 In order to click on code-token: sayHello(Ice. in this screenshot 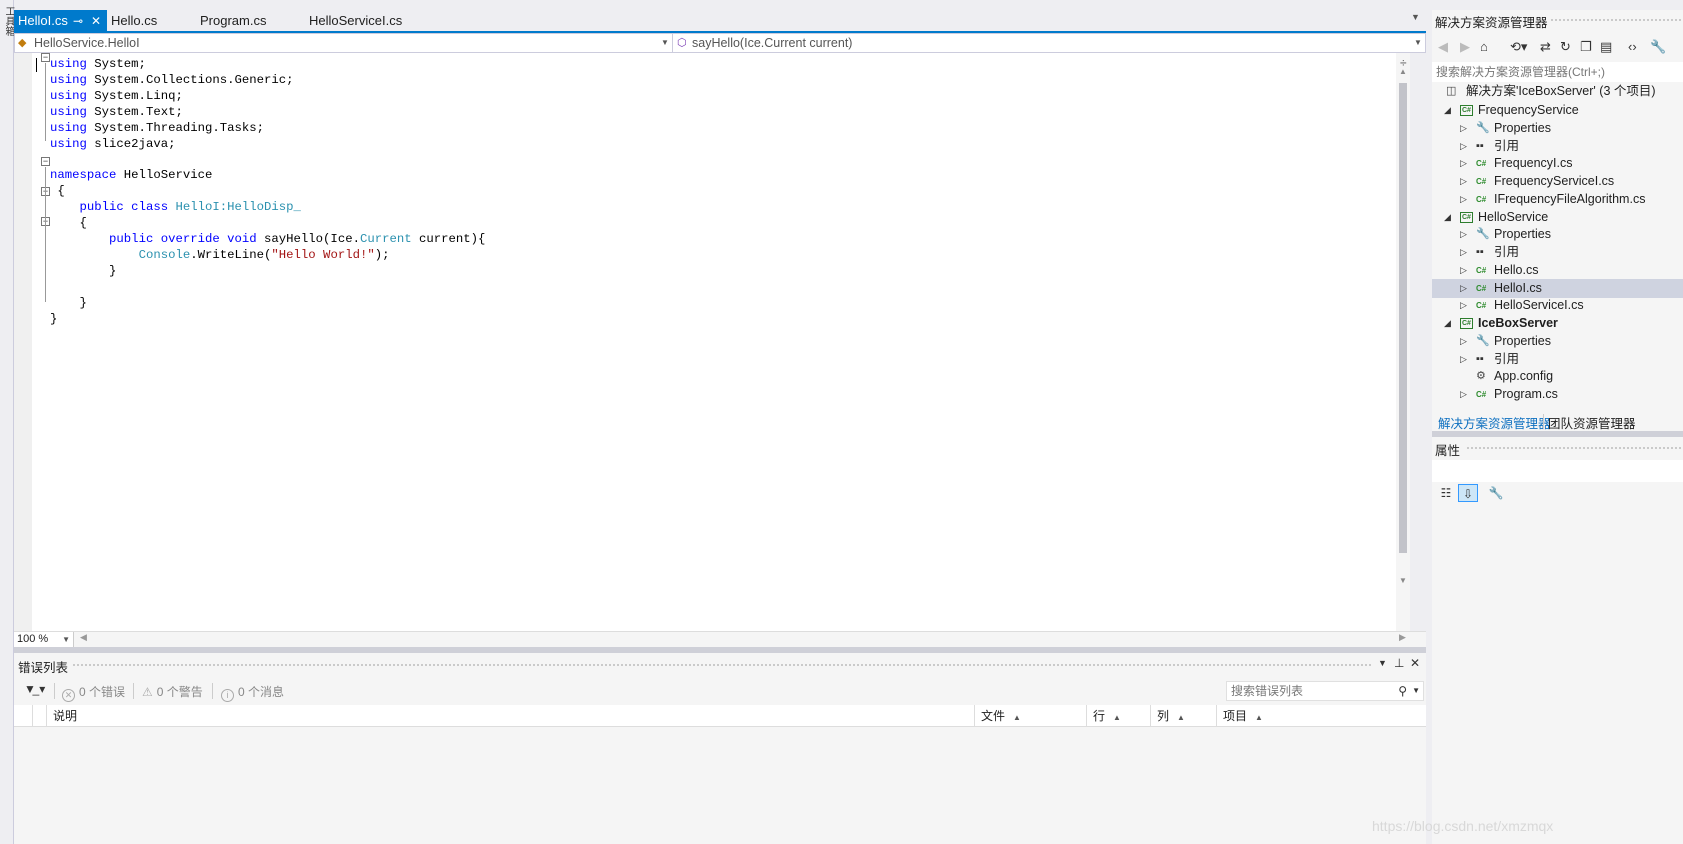, I will do `click(308, 238)`.